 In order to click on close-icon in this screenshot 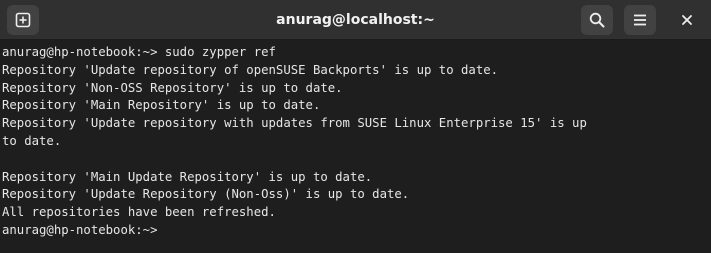, I will do `click(687, 20)`.